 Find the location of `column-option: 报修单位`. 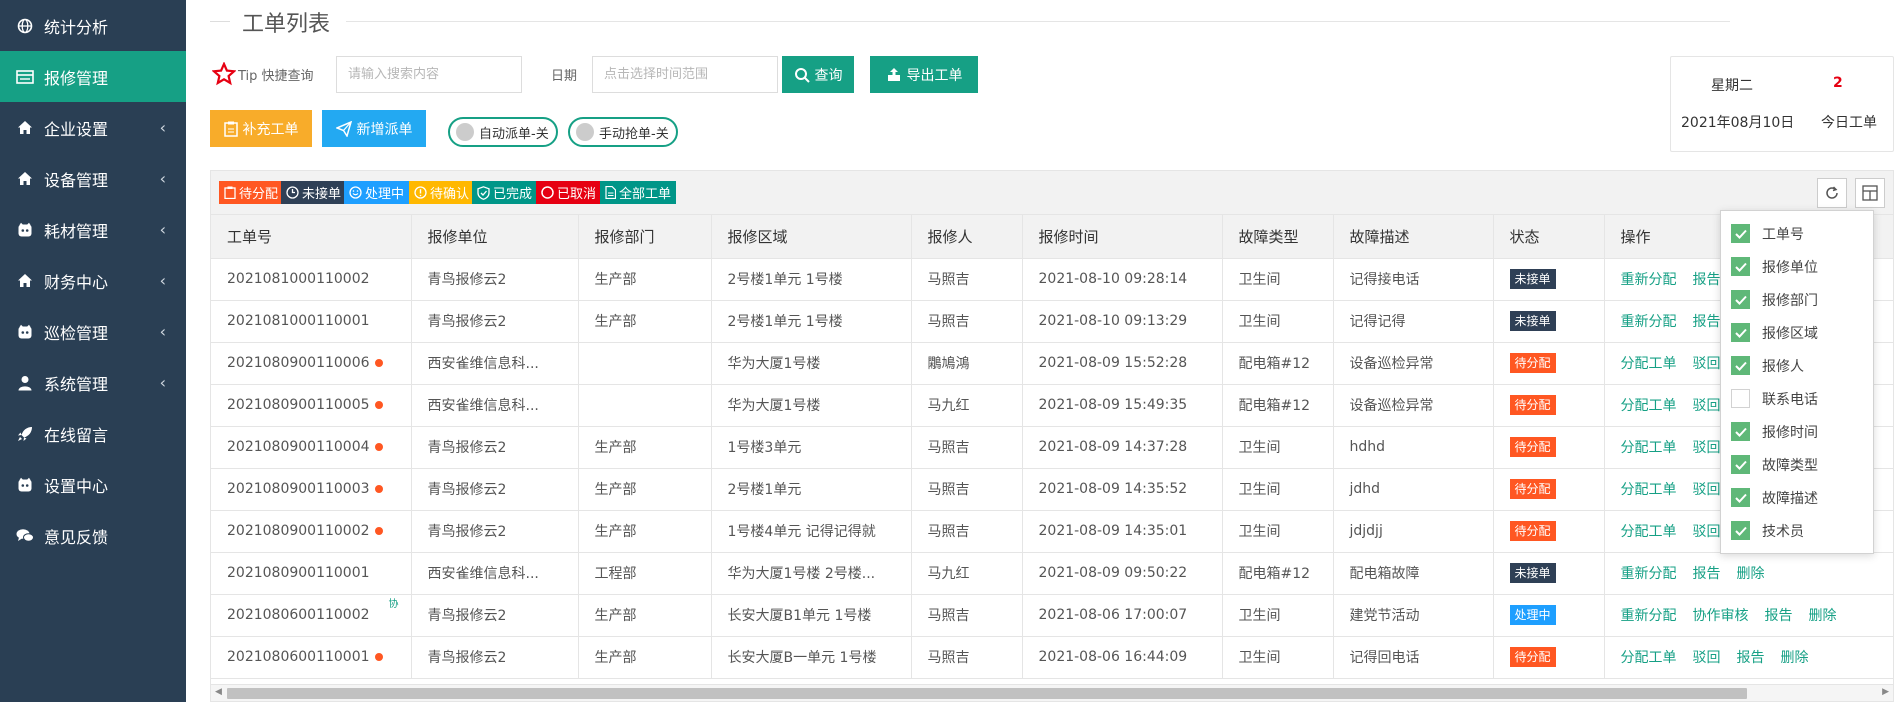

column-option: 报修单位 is located at coordinates (1797, 266).